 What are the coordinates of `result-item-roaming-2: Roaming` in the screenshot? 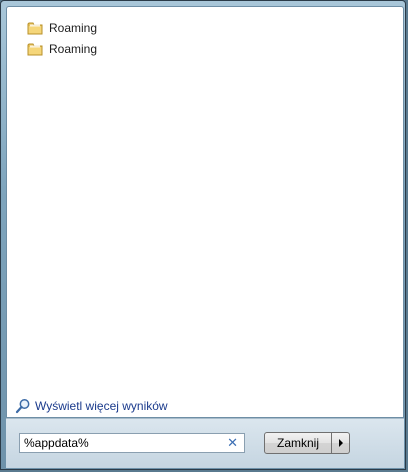 It's located at (62, 49).